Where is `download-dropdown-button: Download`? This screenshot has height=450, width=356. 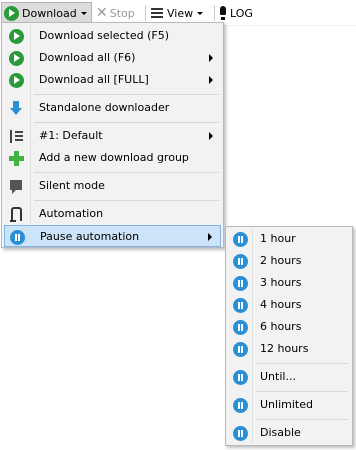 download-dropdown-button: Download is located at coordinates (46, 13).